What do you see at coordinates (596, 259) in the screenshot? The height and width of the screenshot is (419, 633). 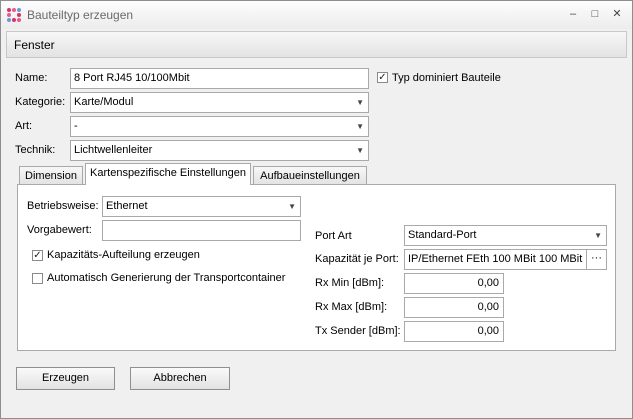 I see `ellipsis-button: ···` at bounding box center [596, 259].